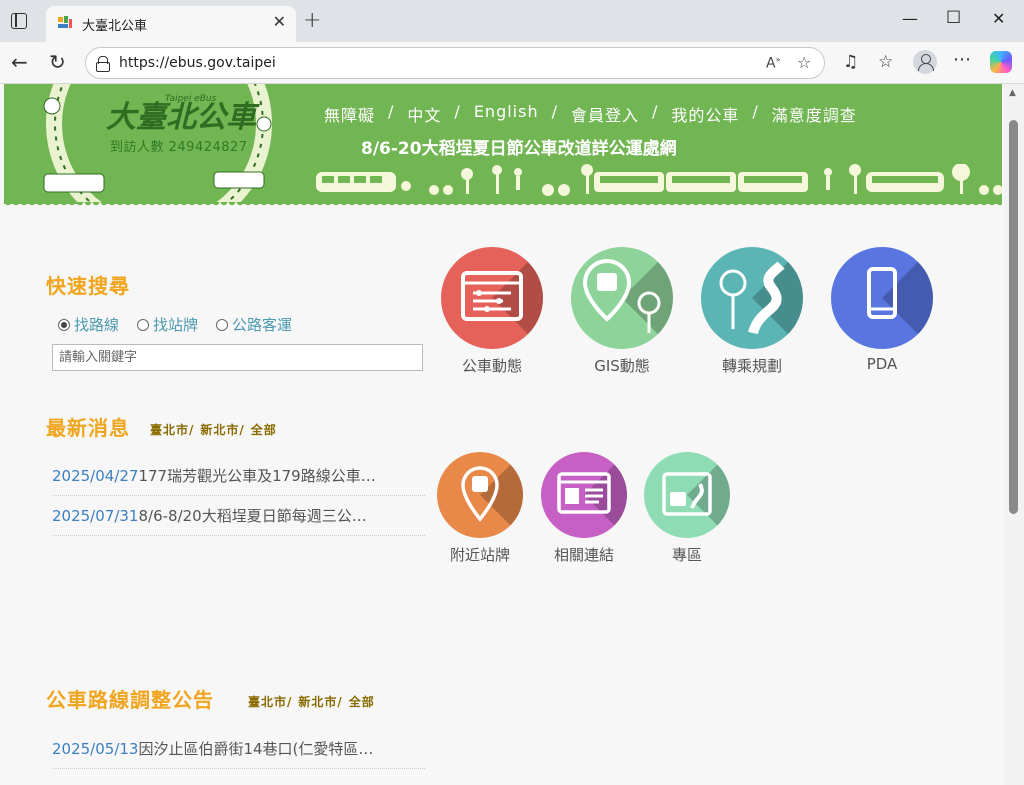  Describe the element at coordinates (962, 59) in the screenshot. I see `more-menu-icon: ⋯` at that location.